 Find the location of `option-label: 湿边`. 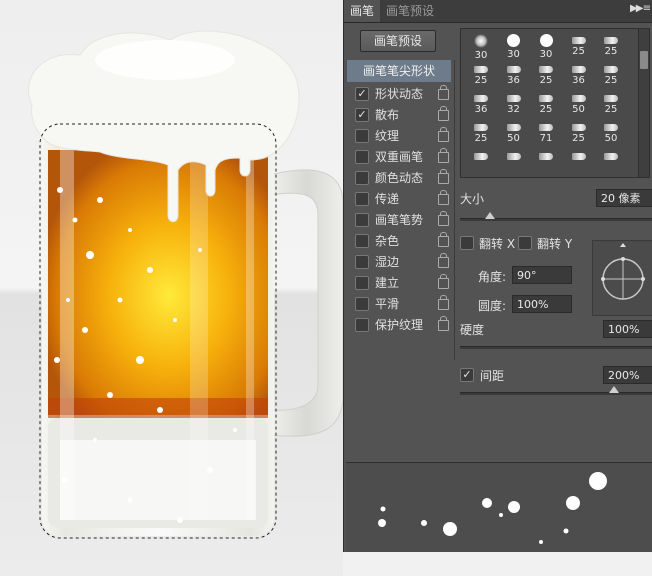

option-label: 湿边 is located at coordinates (387, 262).